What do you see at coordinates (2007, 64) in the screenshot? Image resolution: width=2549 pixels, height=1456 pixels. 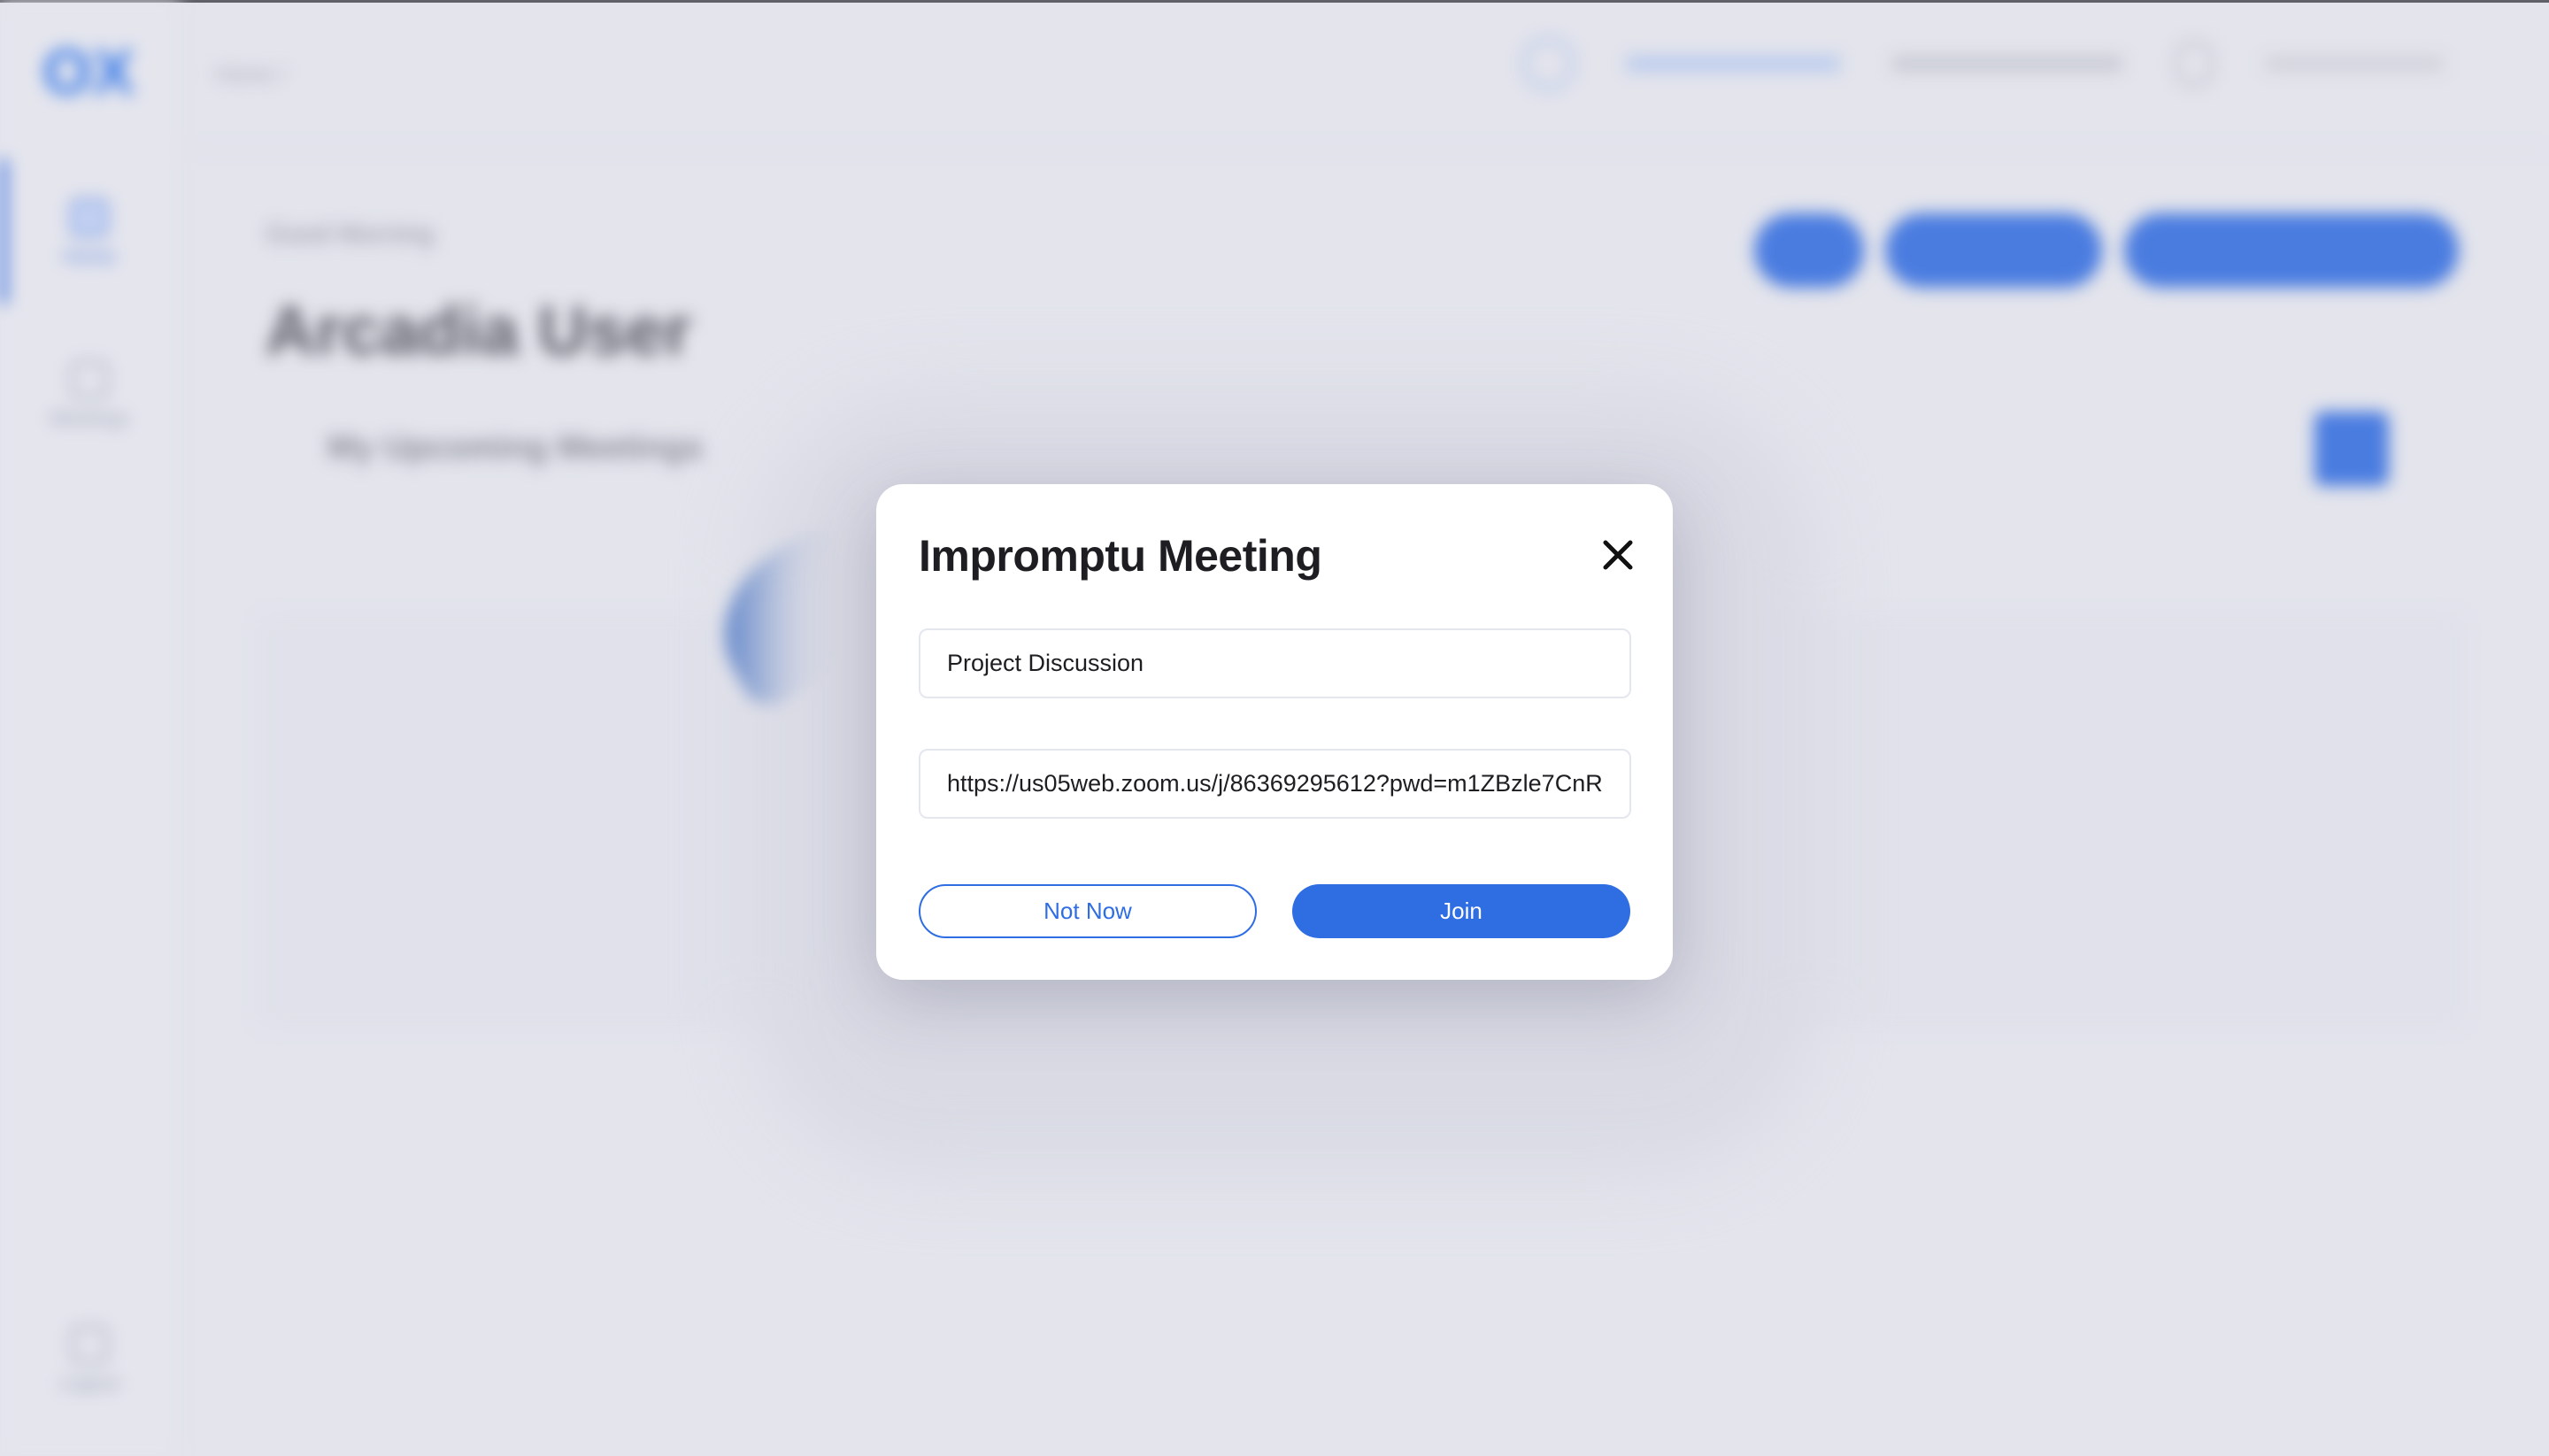 I see `header-links` at bounding box center [2007, 64].